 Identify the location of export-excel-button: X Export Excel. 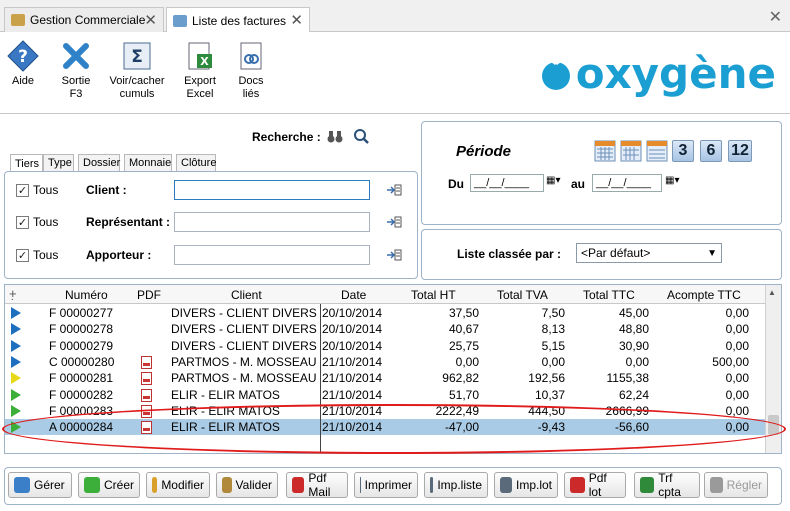
(200, 70).